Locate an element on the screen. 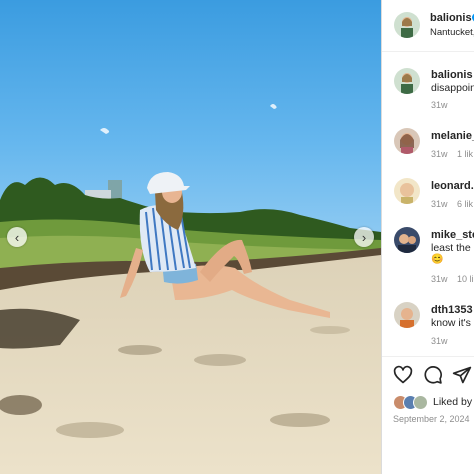 The height and width of the screenshot is (474, 474). comment-text-emoji: 😊 is located at coordinates (437, 259).